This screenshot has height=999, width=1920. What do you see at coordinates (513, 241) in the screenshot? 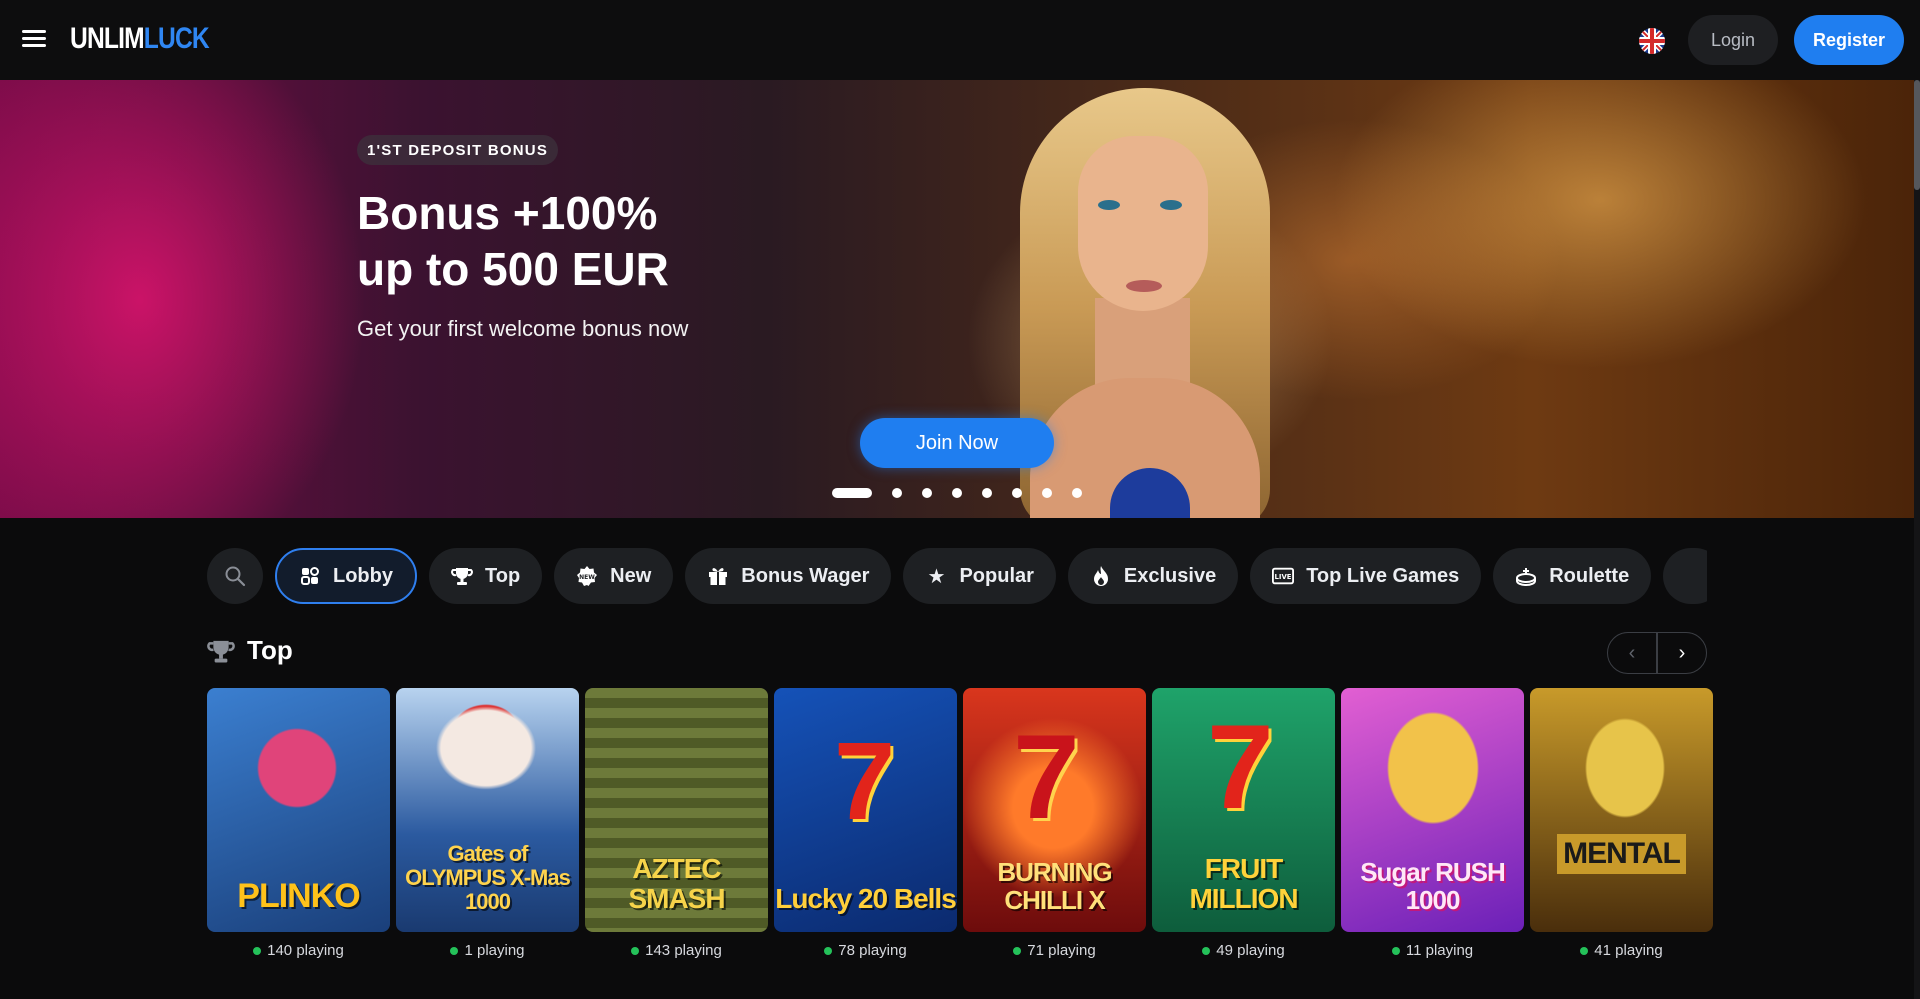
I see `hero-title: Bonus +100% up to 500 EUR` at bounding box center [513, 241].